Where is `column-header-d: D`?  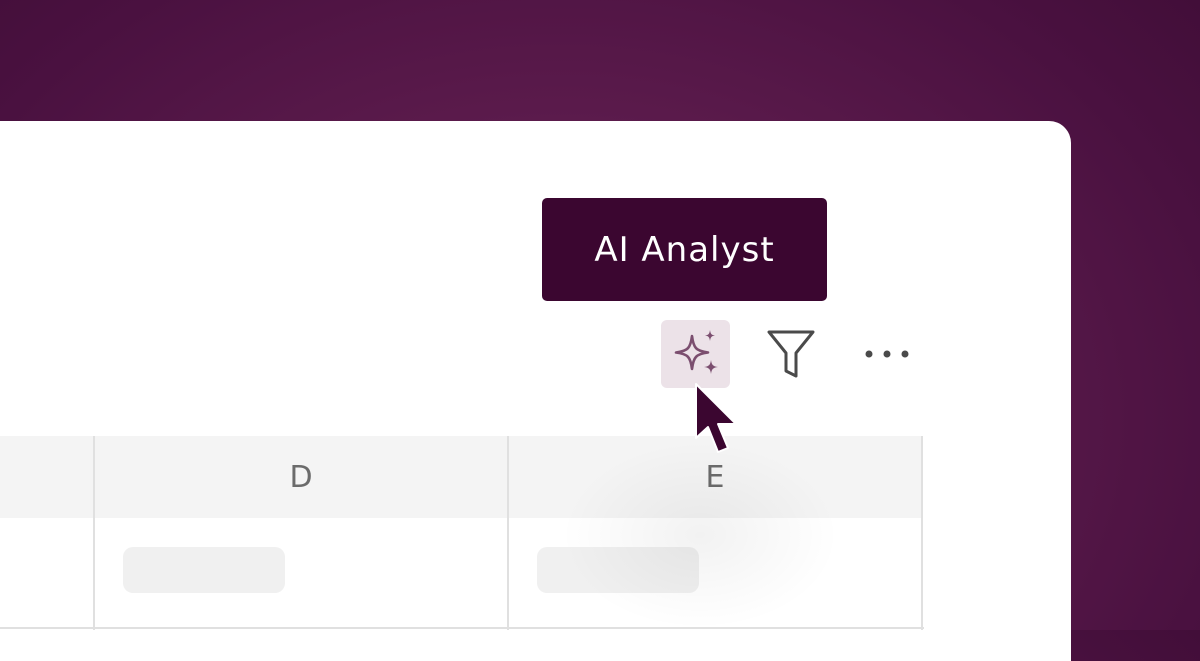 column-header-d: D is located at coordinates (301, 477).